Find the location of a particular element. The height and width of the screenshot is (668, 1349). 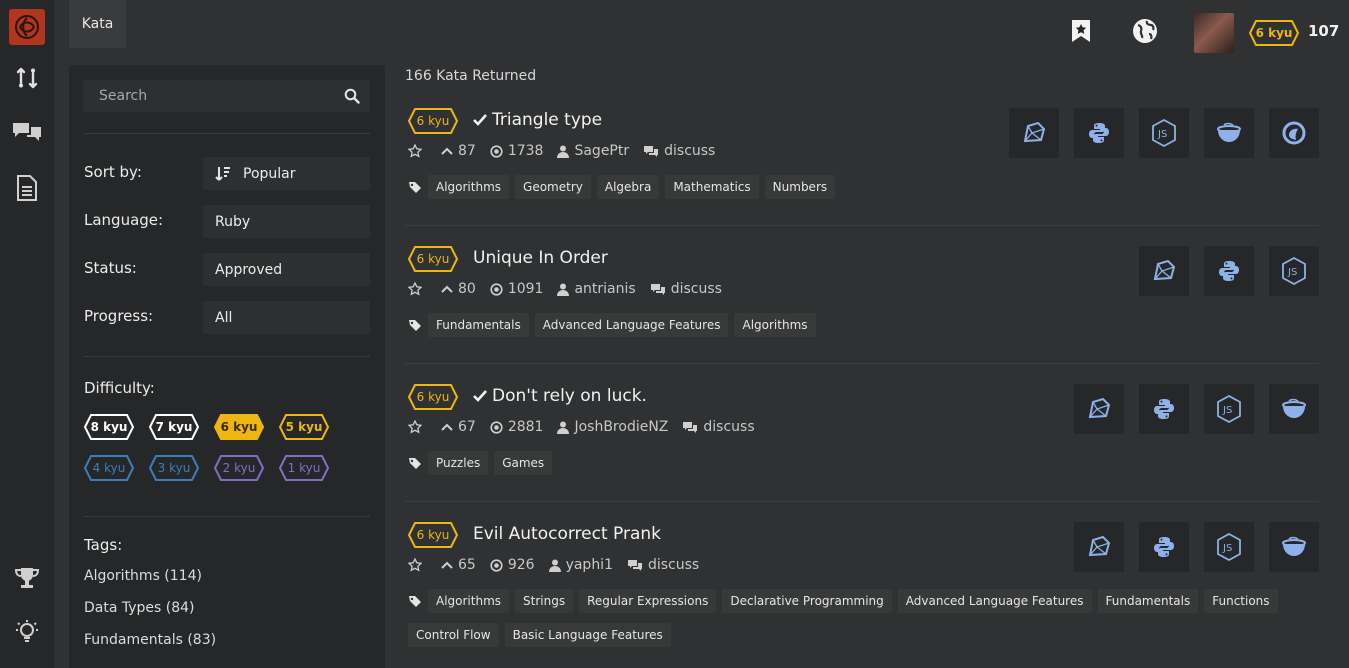

difficulty-7-kyu: 7 kyu is located at coordinates (174, 427).